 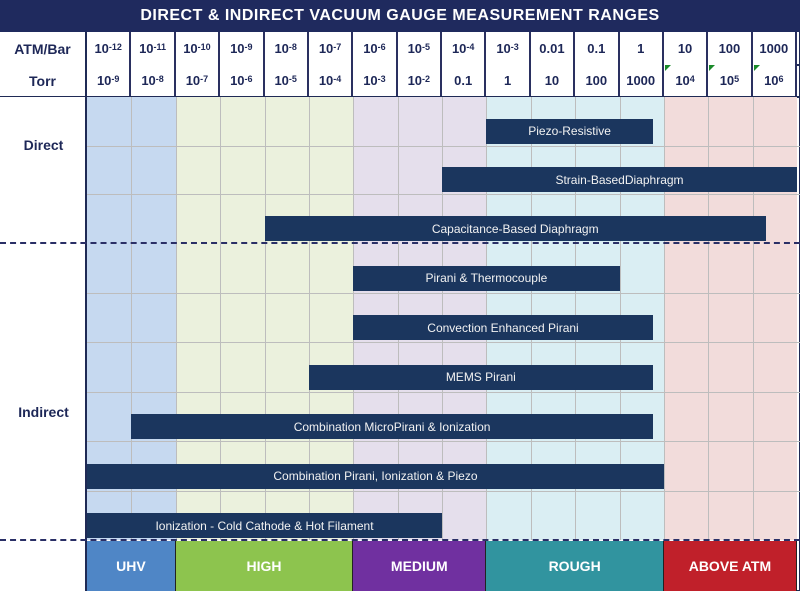 I want to click on header-cell: 10 -10, so click(x=198, y=48).